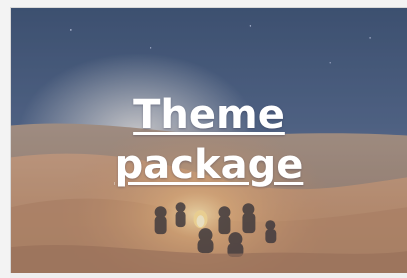 The height and width of the screenshot is (278, 407). Describe the element at coordinates (209, 115) in the screenshot. I see `card-title-line-1: Theme` at that location.